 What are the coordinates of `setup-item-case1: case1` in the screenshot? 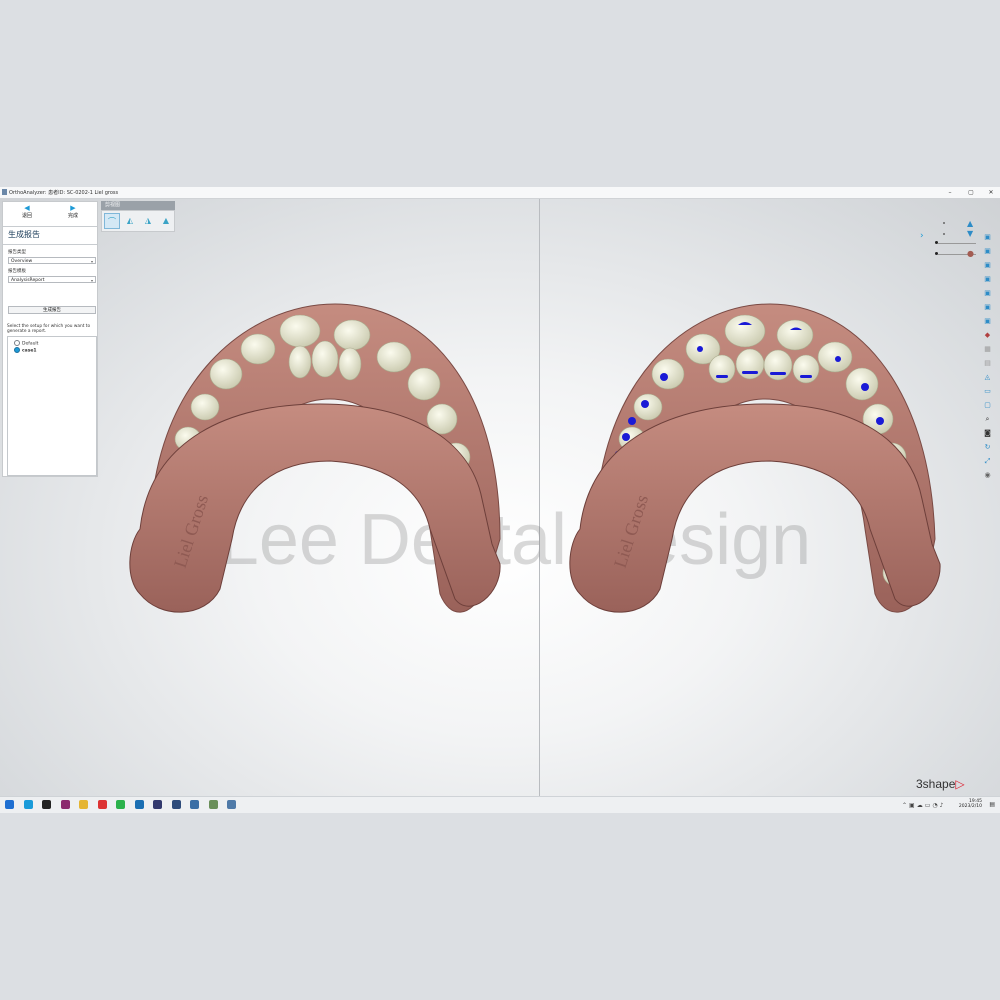 It's located at (25, 350).